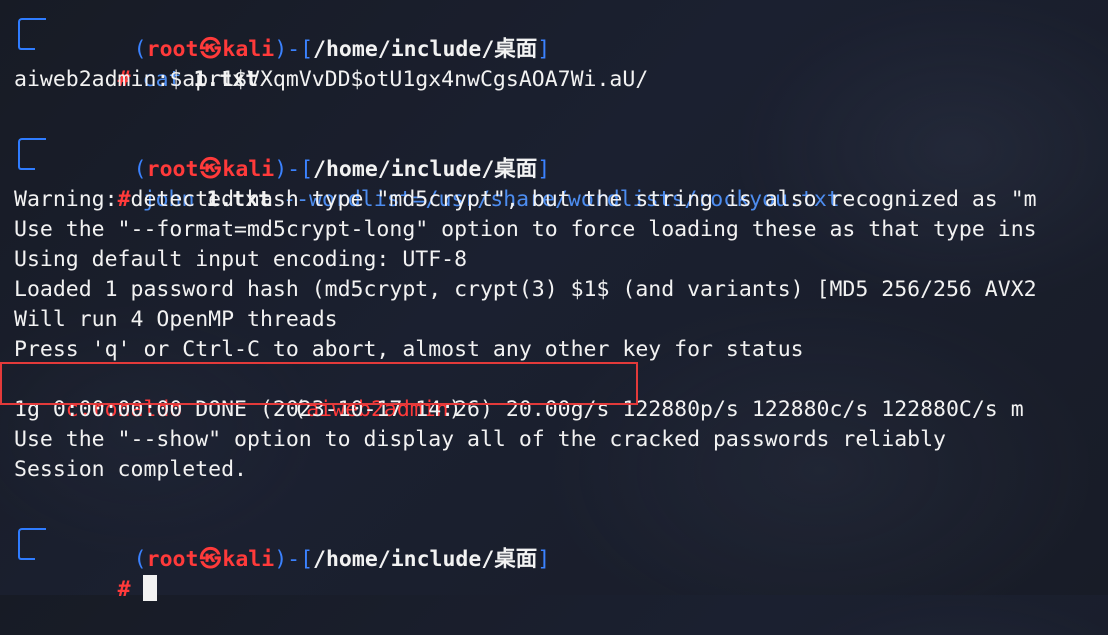 The image size is (1108, 635). I want to click on prompt-host: kali, so click(248, 559).